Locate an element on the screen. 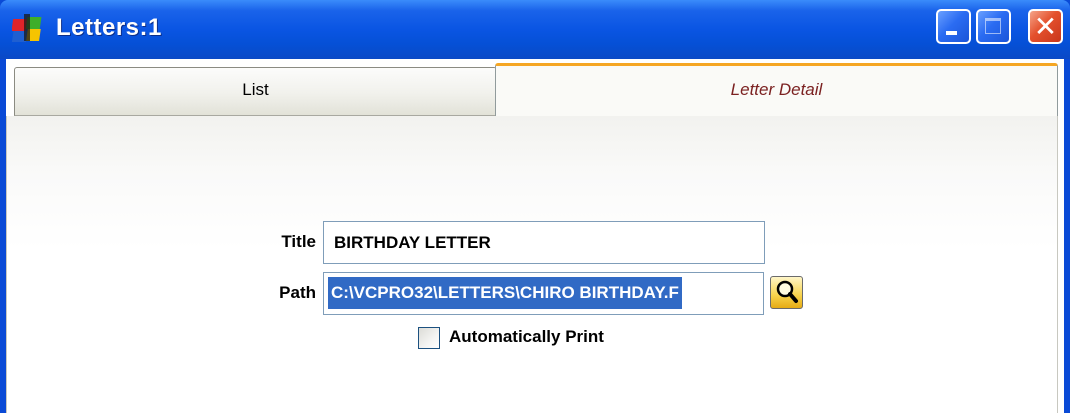  maximize-button is located at coordinates (993, 26).